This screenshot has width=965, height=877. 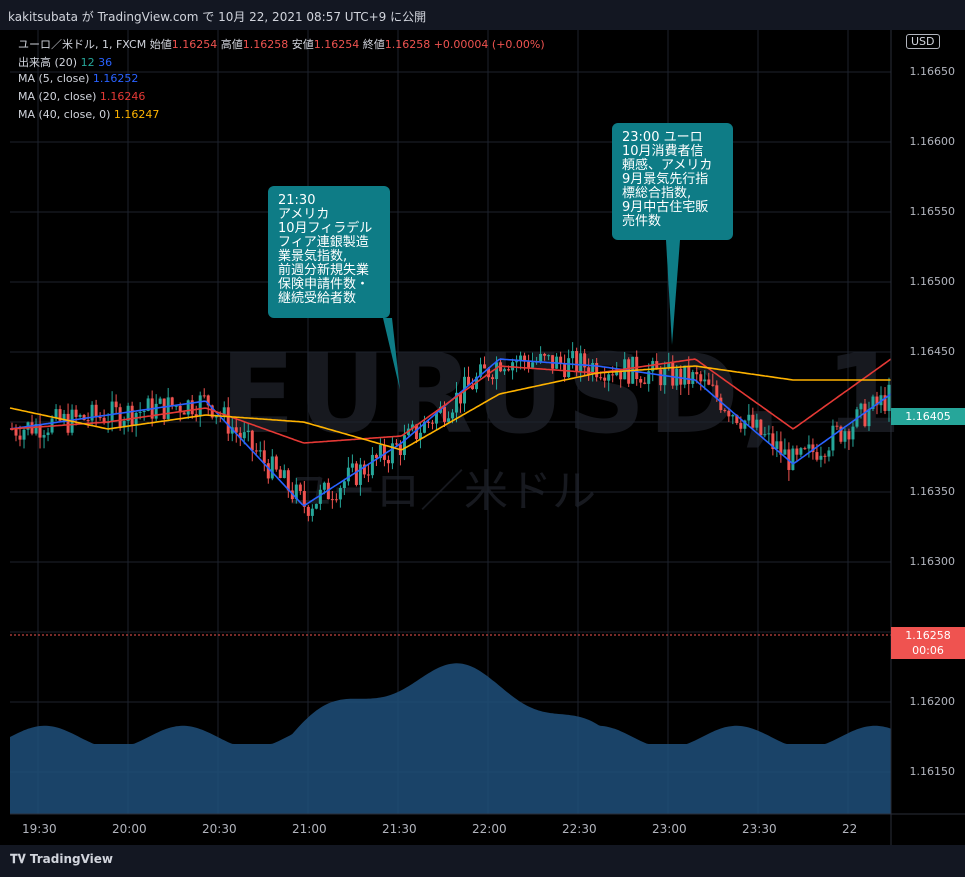 I want to click on legend-ma5-row: MA (5, close) 1.16252, so click(x=78, y=78).